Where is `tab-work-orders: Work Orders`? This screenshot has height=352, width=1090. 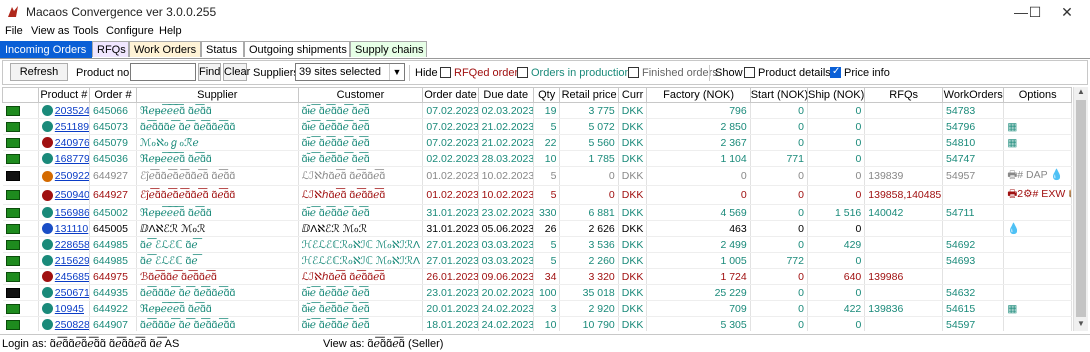
tab-work-orders: Work Orders is located at coordinates (165, 49).